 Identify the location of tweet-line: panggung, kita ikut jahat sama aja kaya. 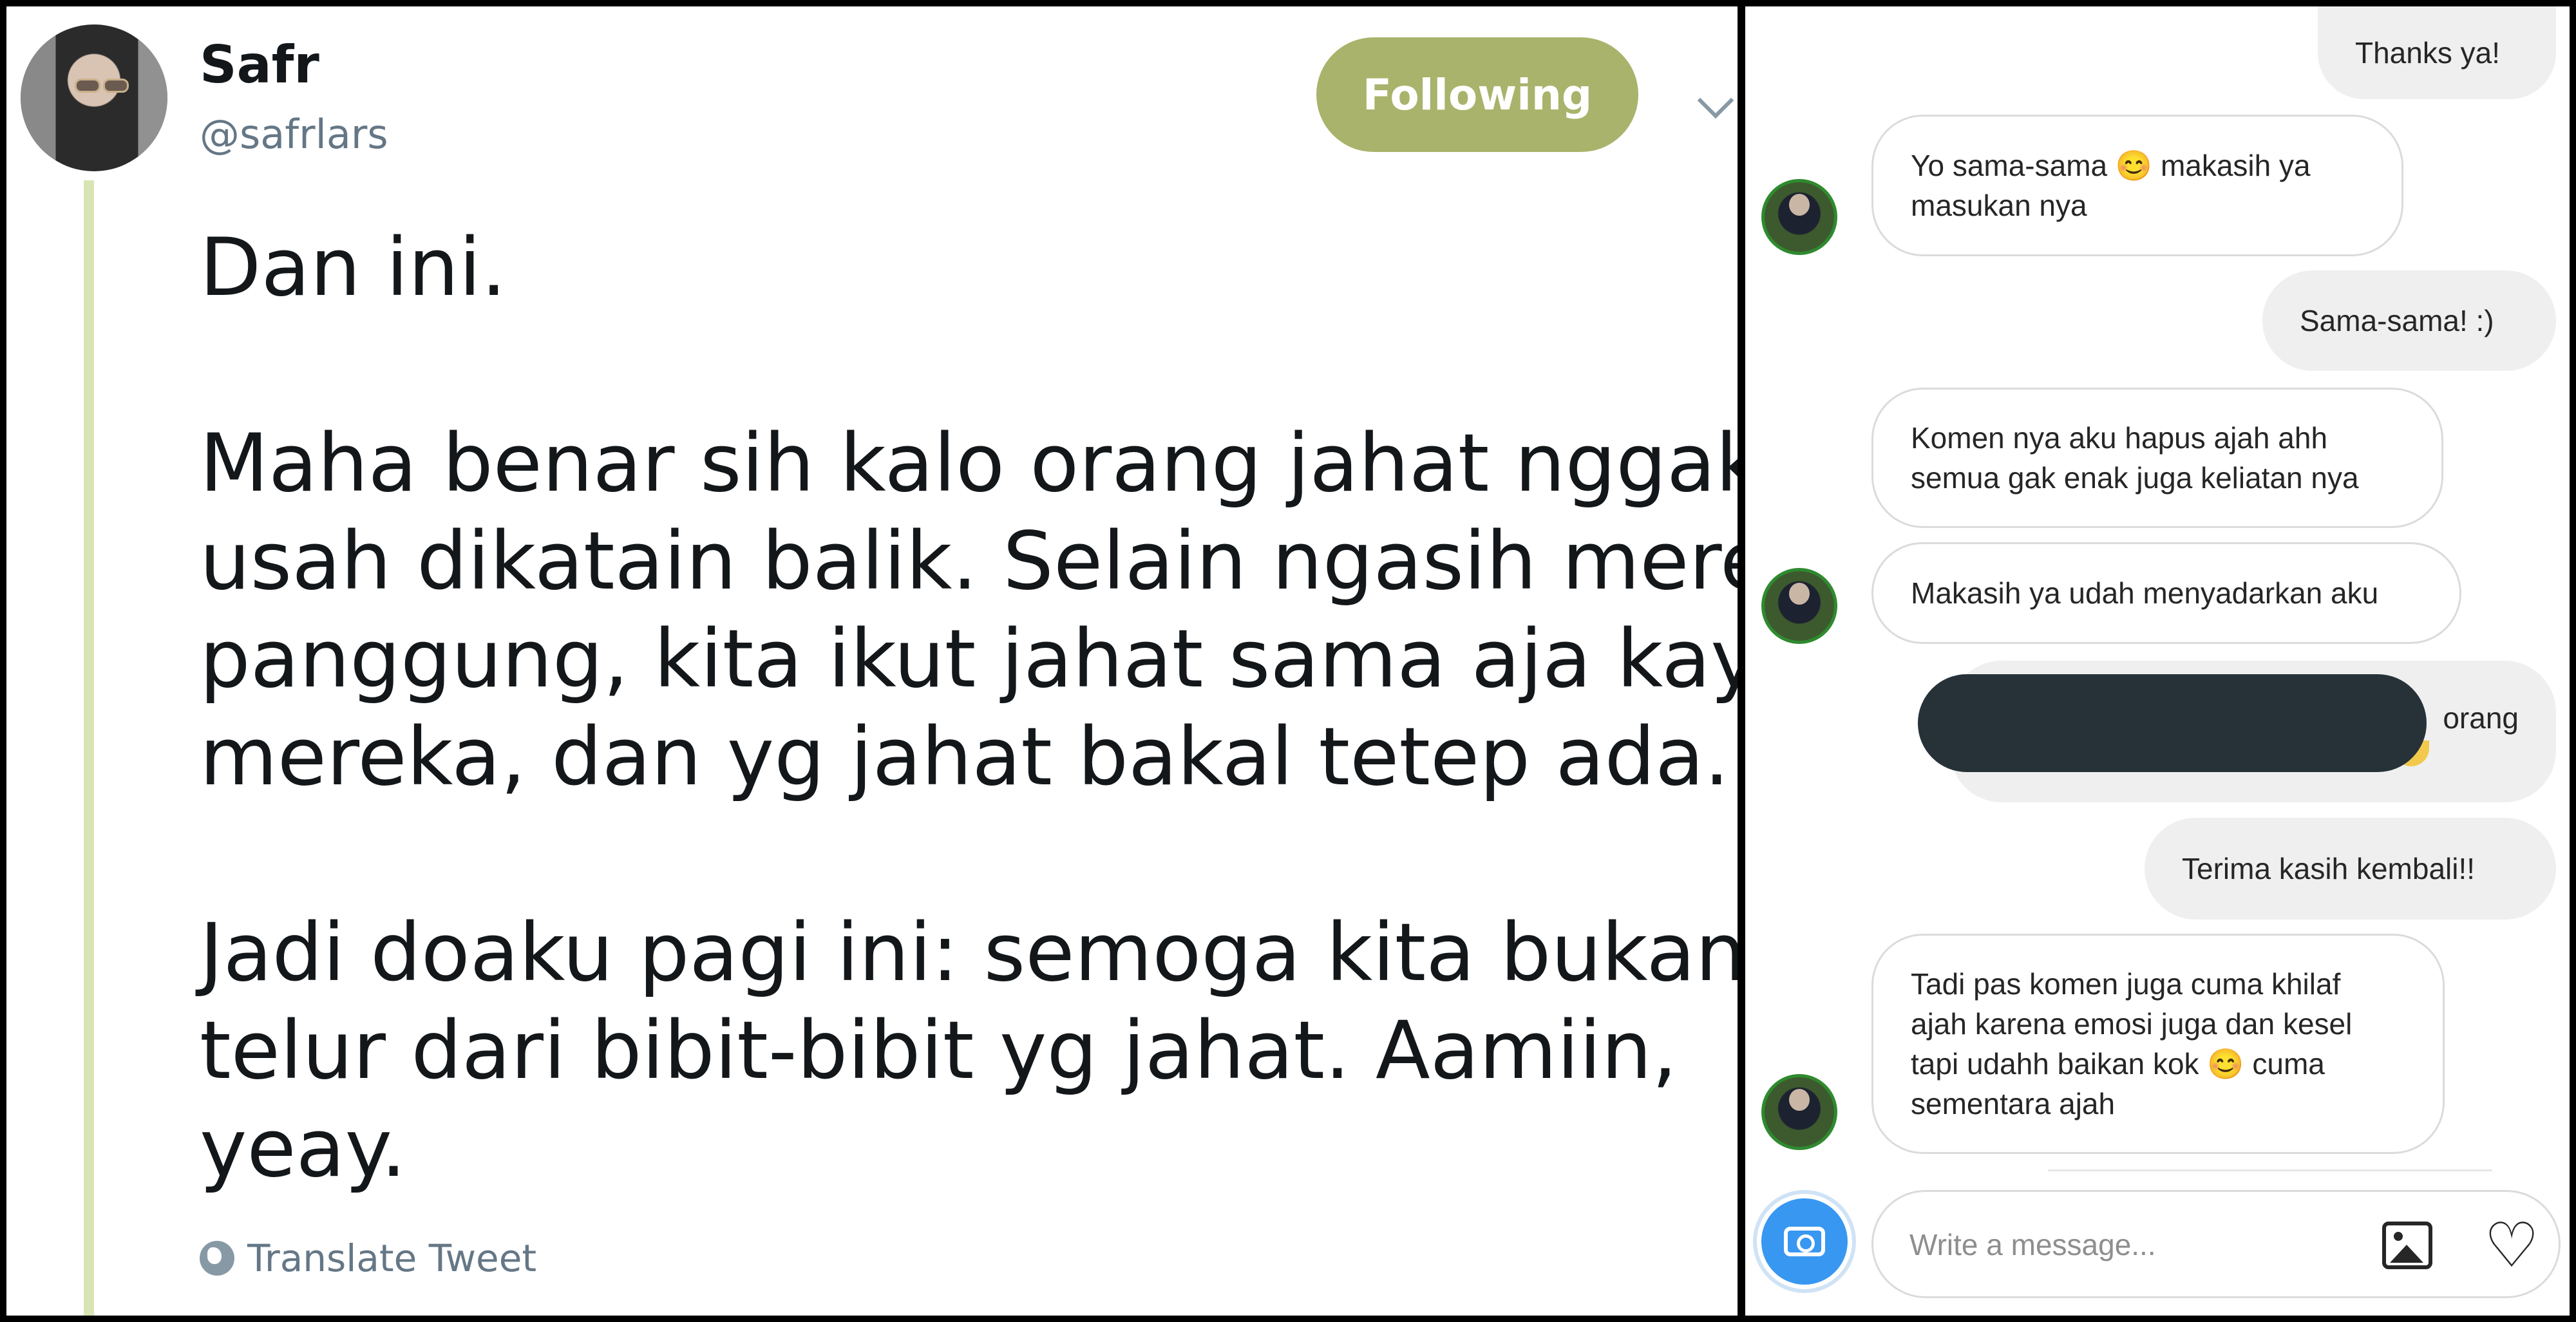
(969, 659).